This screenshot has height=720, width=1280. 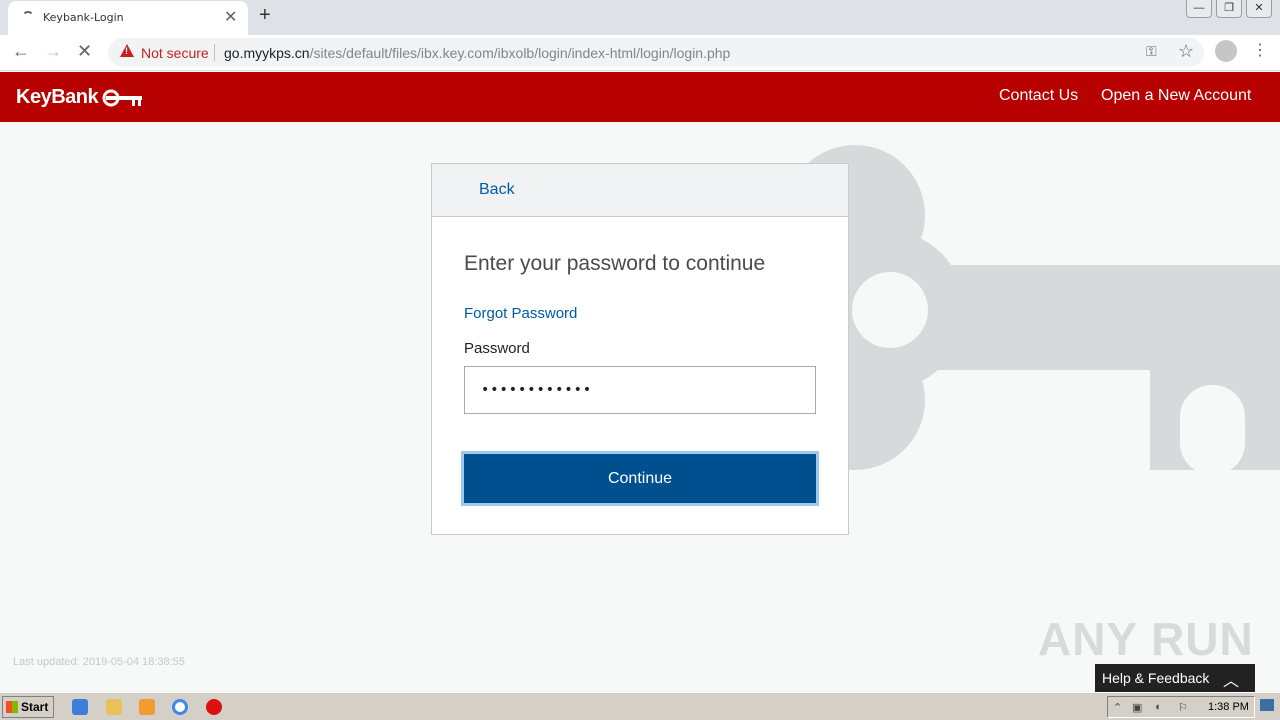 I want to click on start-label: Start, so click(x=35, y=707).